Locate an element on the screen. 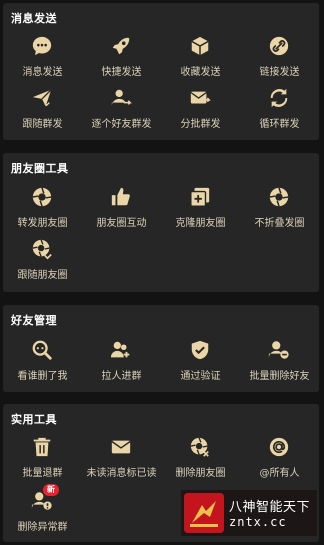  user-send-icon is located at coordinates (121, 98).